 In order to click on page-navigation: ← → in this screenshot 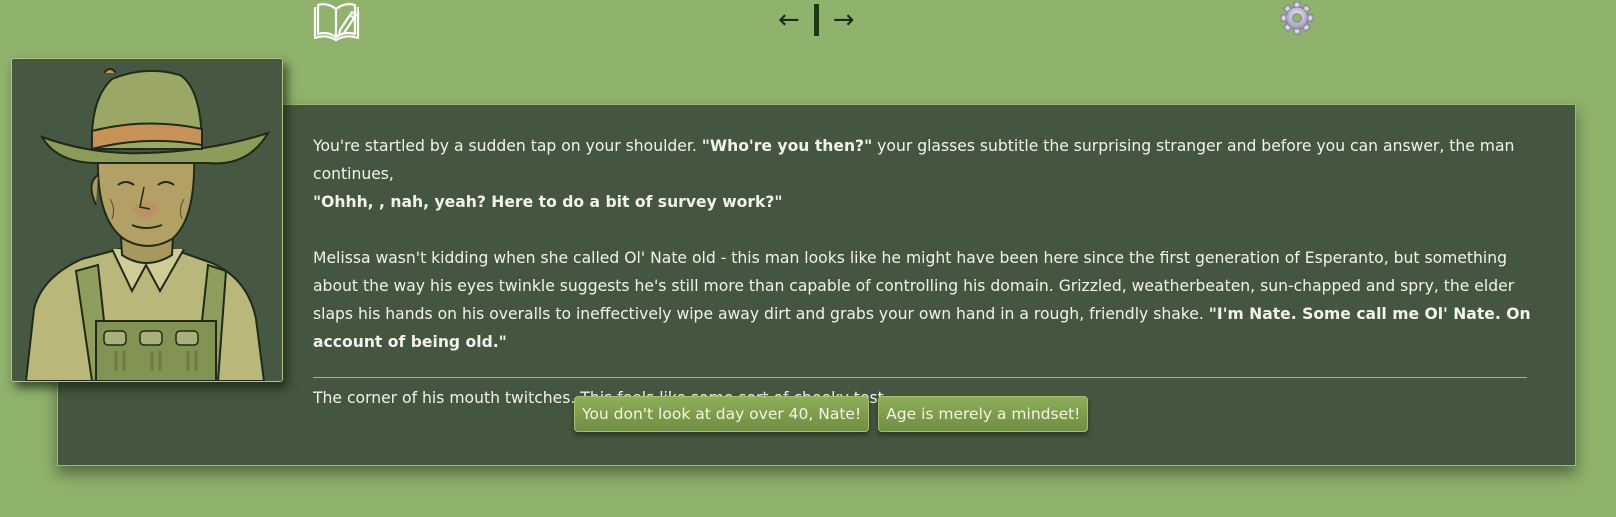, I will do `click(816, 20)`.